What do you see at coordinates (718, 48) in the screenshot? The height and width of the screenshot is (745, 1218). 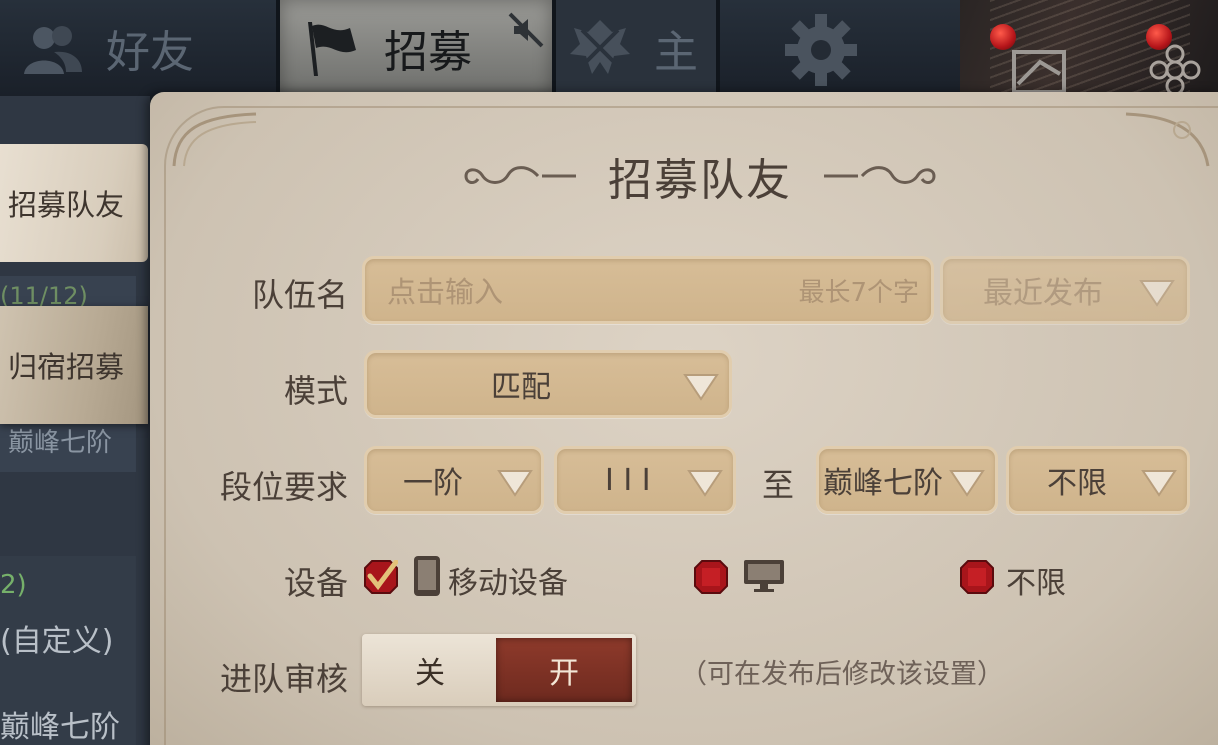 I see `tab-divider` at bounding box center [718, 48].